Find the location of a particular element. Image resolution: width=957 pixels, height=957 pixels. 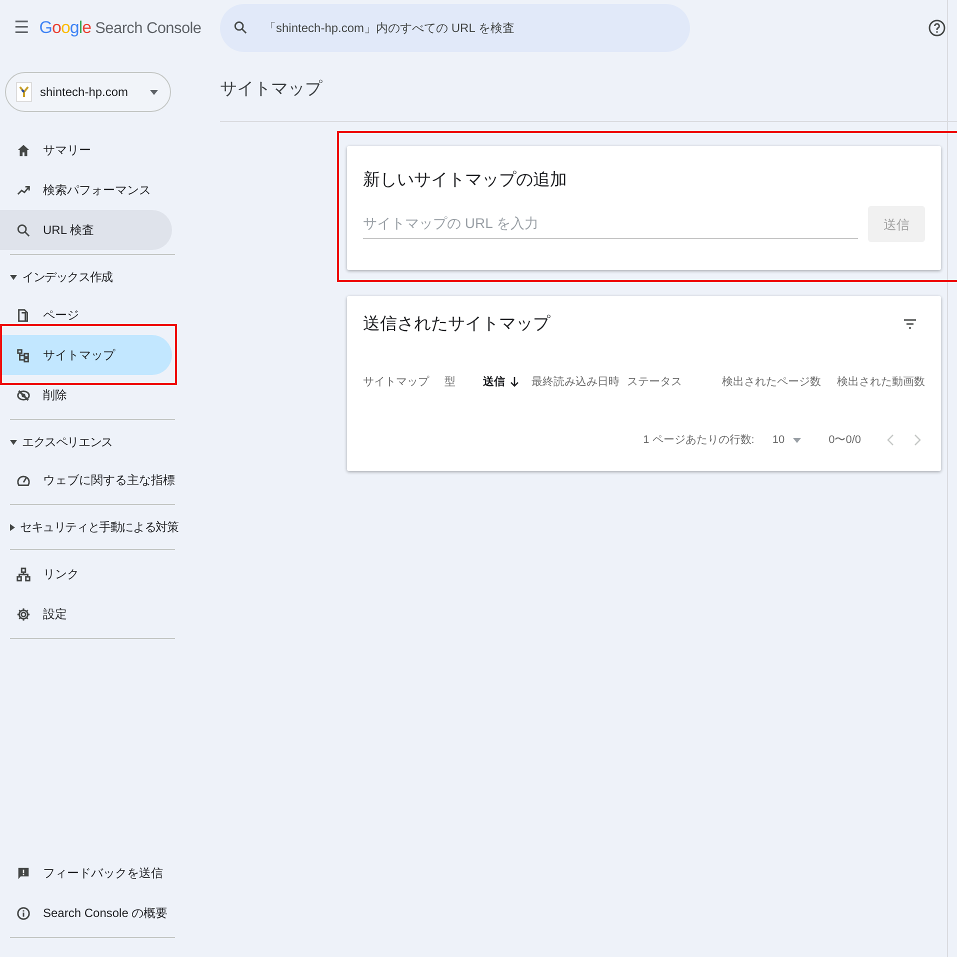

settings-icon is located at coordinates (23, 614).